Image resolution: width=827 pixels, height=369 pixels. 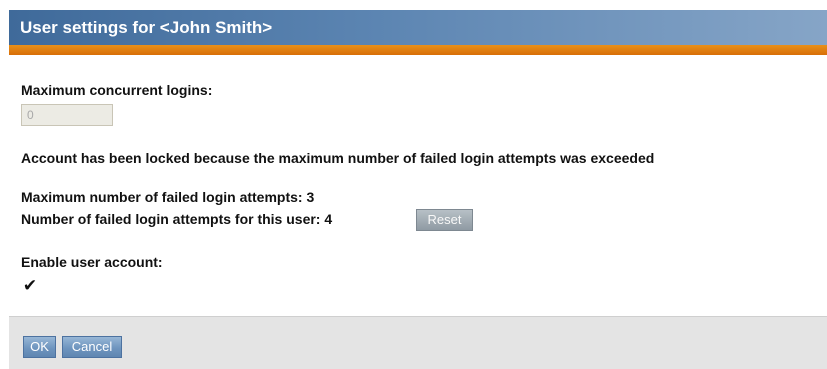 What do you see at coordinates (117, 90) in the screenshot?
I see `max-concurrent-logins-label: Maximum concurrent logins:` at bounding box center [117, 90].